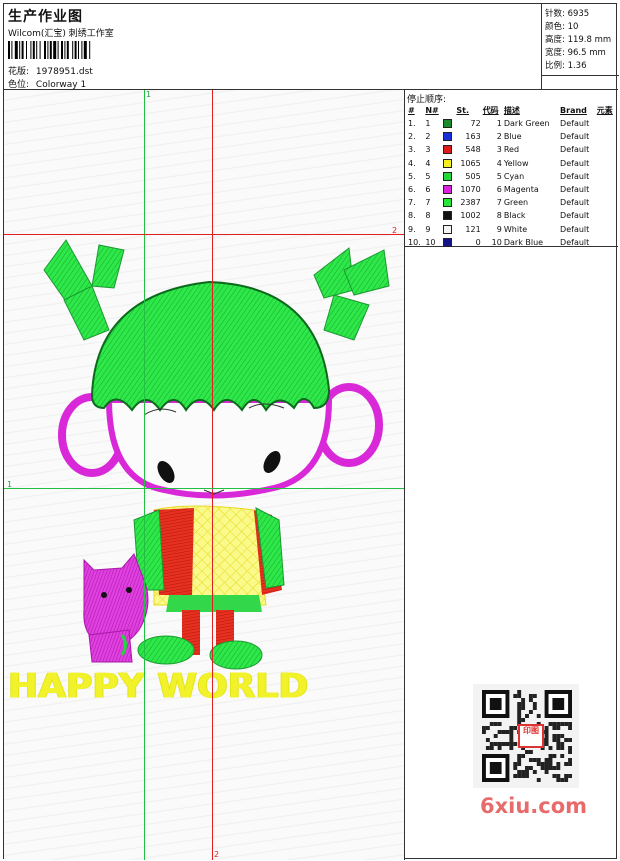 This screenshot has height=861, width=620. What do you see at coordinates (470, 216) in the screenshot?
I see `row-stitches: 1002` at bounding box center [470, 216].